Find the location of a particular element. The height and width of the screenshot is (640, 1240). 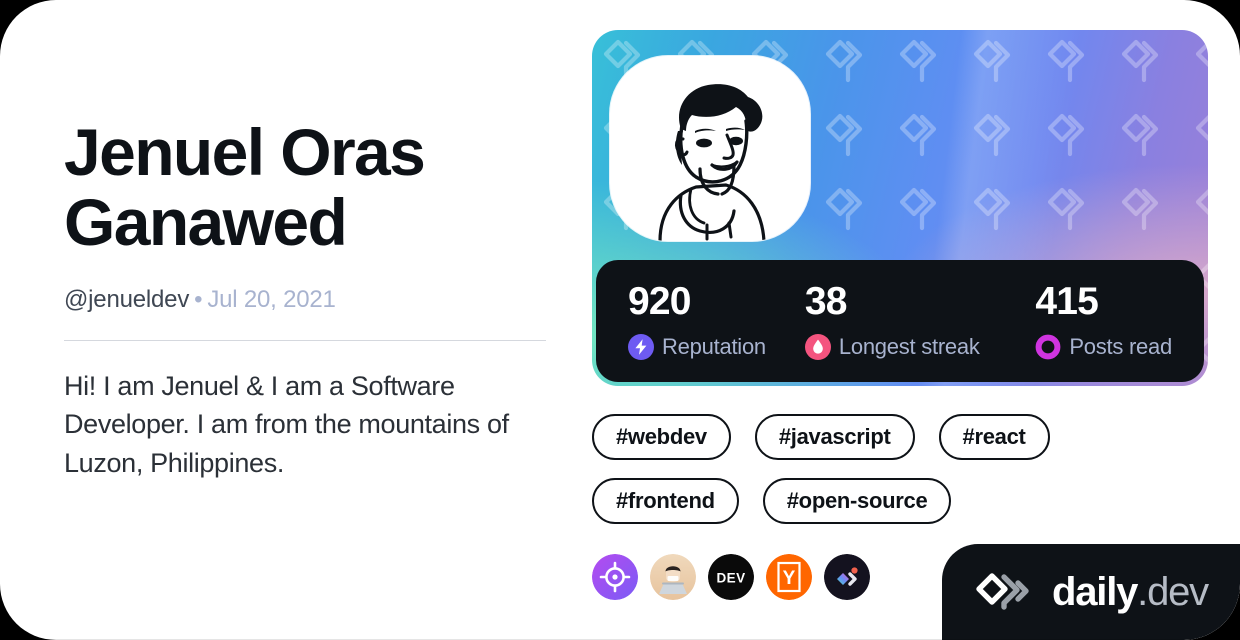

stat-posts-read: 415 Posts read is located at coordinates (1103, 321).